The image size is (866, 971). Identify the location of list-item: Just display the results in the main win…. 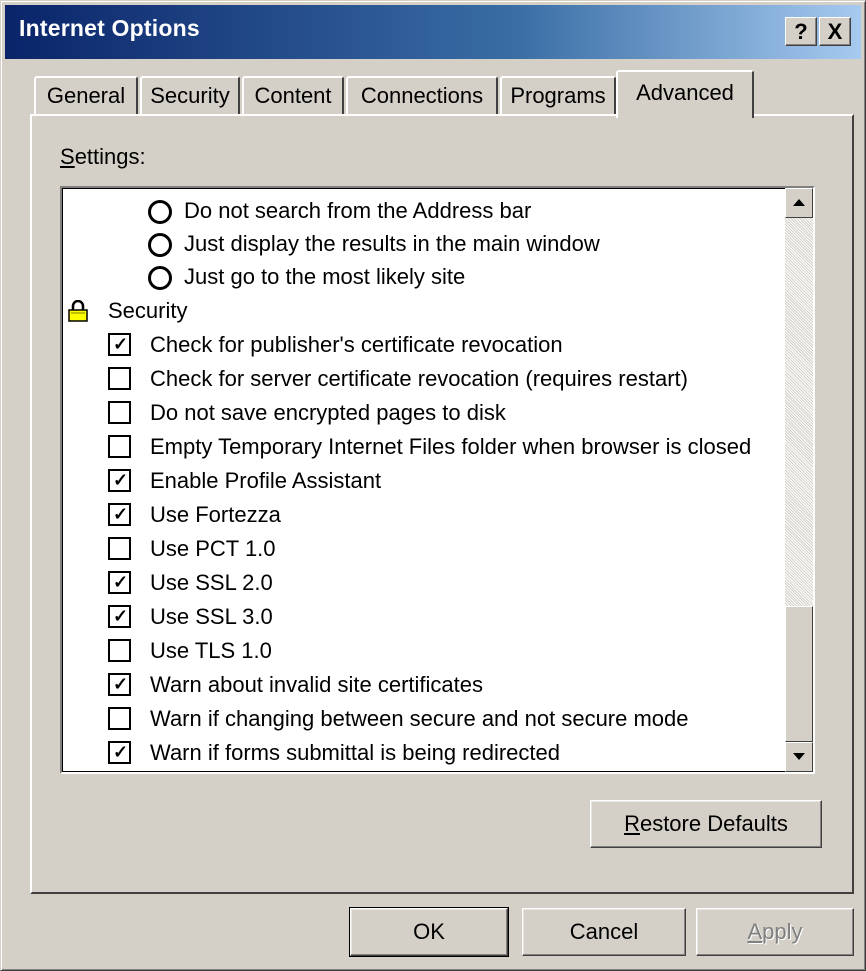
(422, 243).